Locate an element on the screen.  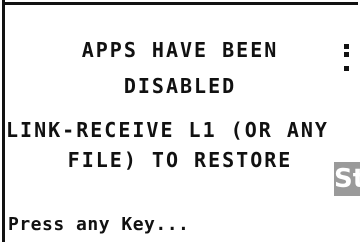
message-line-1: APPS HAVE BEEN is located at coordinates (180, 50).